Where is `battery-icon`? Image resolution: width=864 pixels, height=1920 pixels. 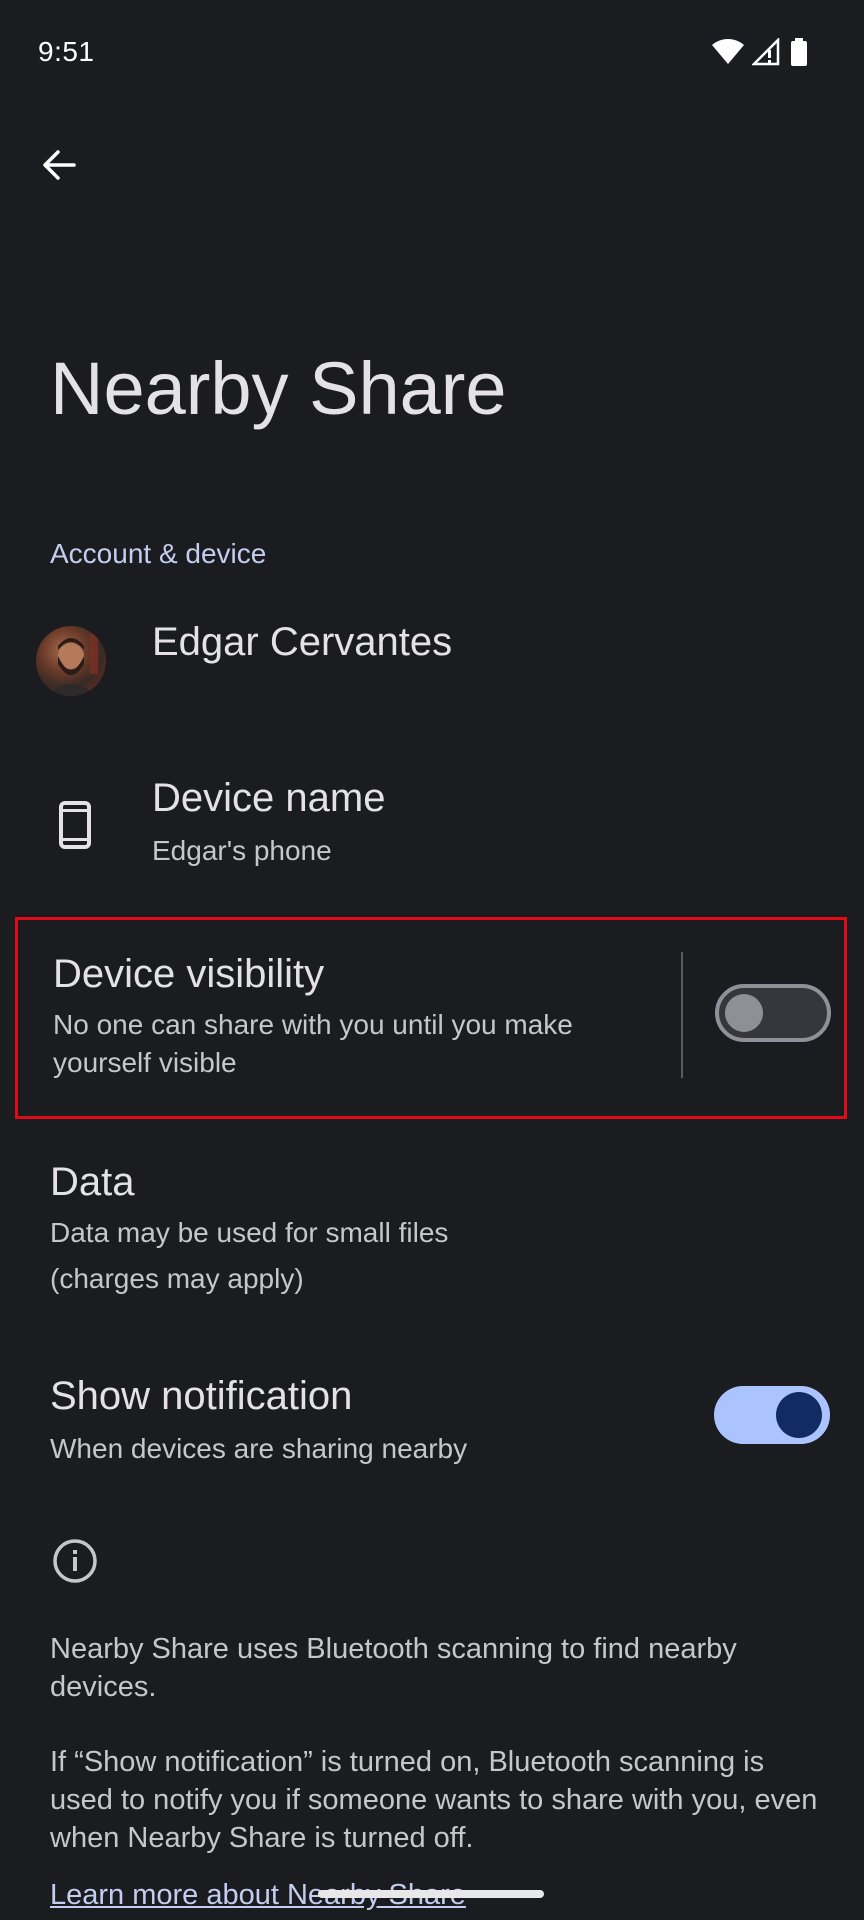
battery-icon is located at coordinates (799, 54).